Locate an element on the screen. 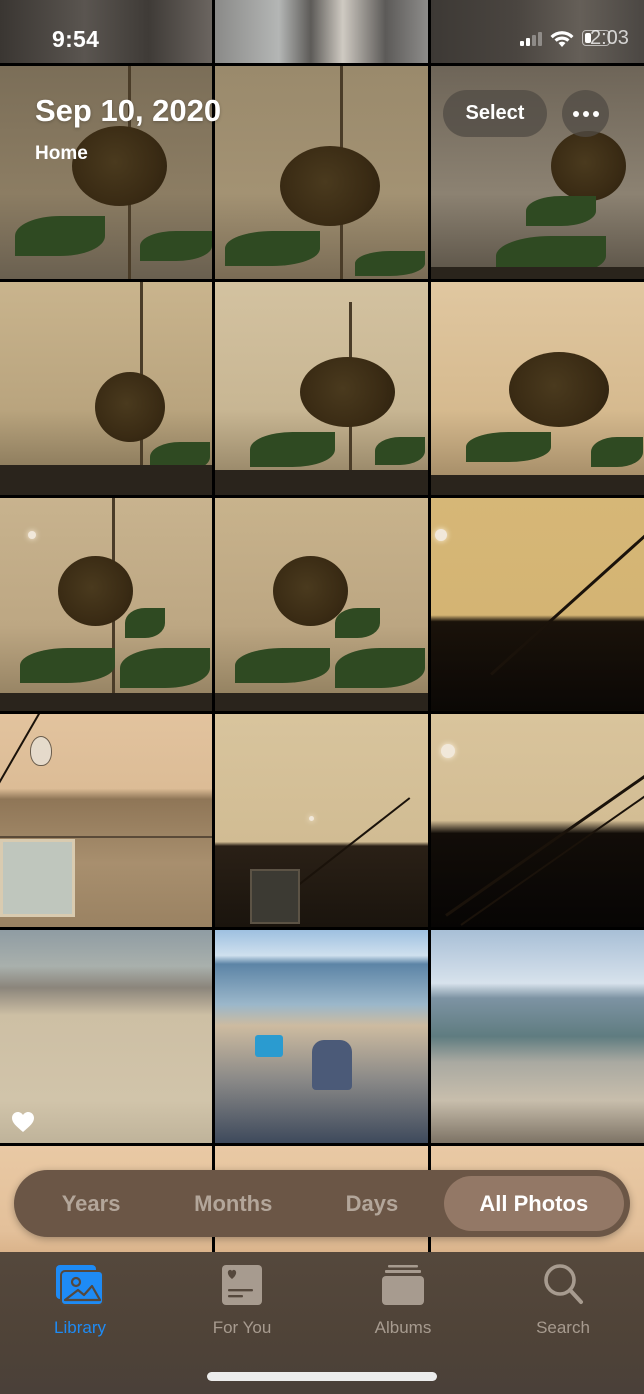  view-segmented-control: Years Months Days All Photos is located at coordinates (322, 1203).